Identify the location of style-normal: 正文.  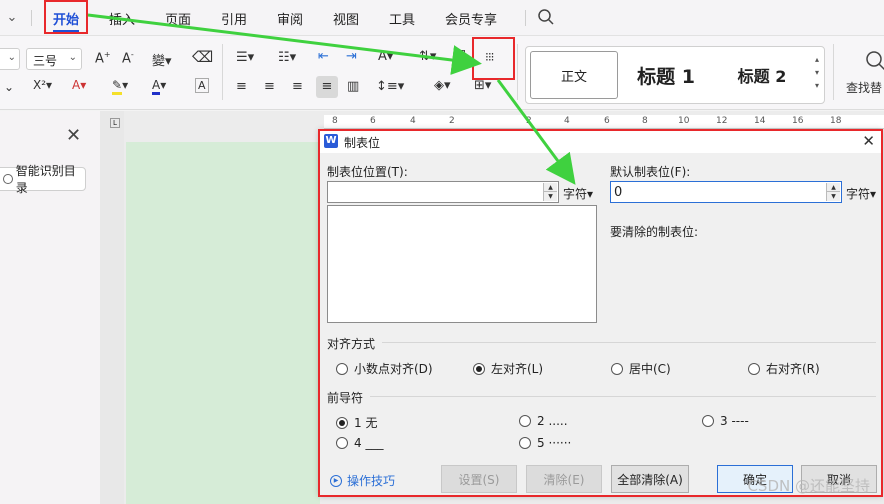
(574, 75).